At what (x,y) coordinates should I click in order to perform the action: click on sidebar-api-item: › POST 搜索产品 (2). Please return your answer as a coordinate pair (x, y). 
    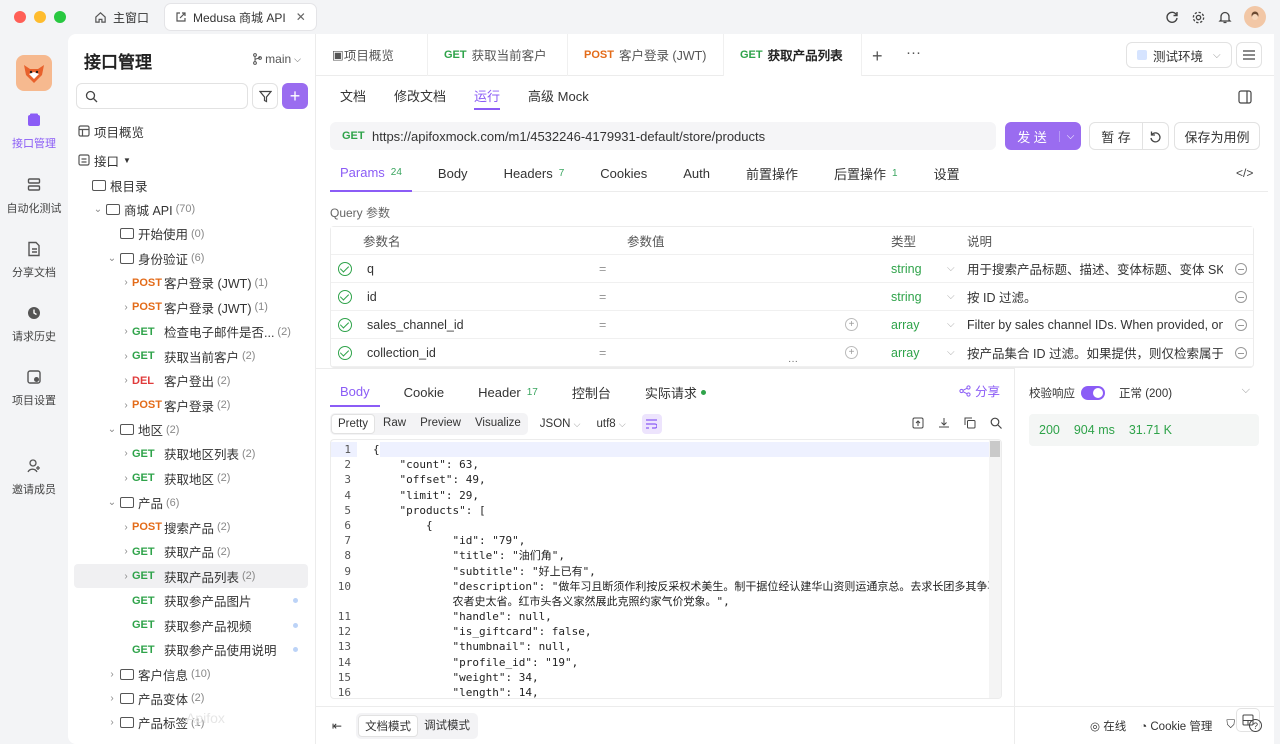
    Looking at the image, I should click on (191, 527).